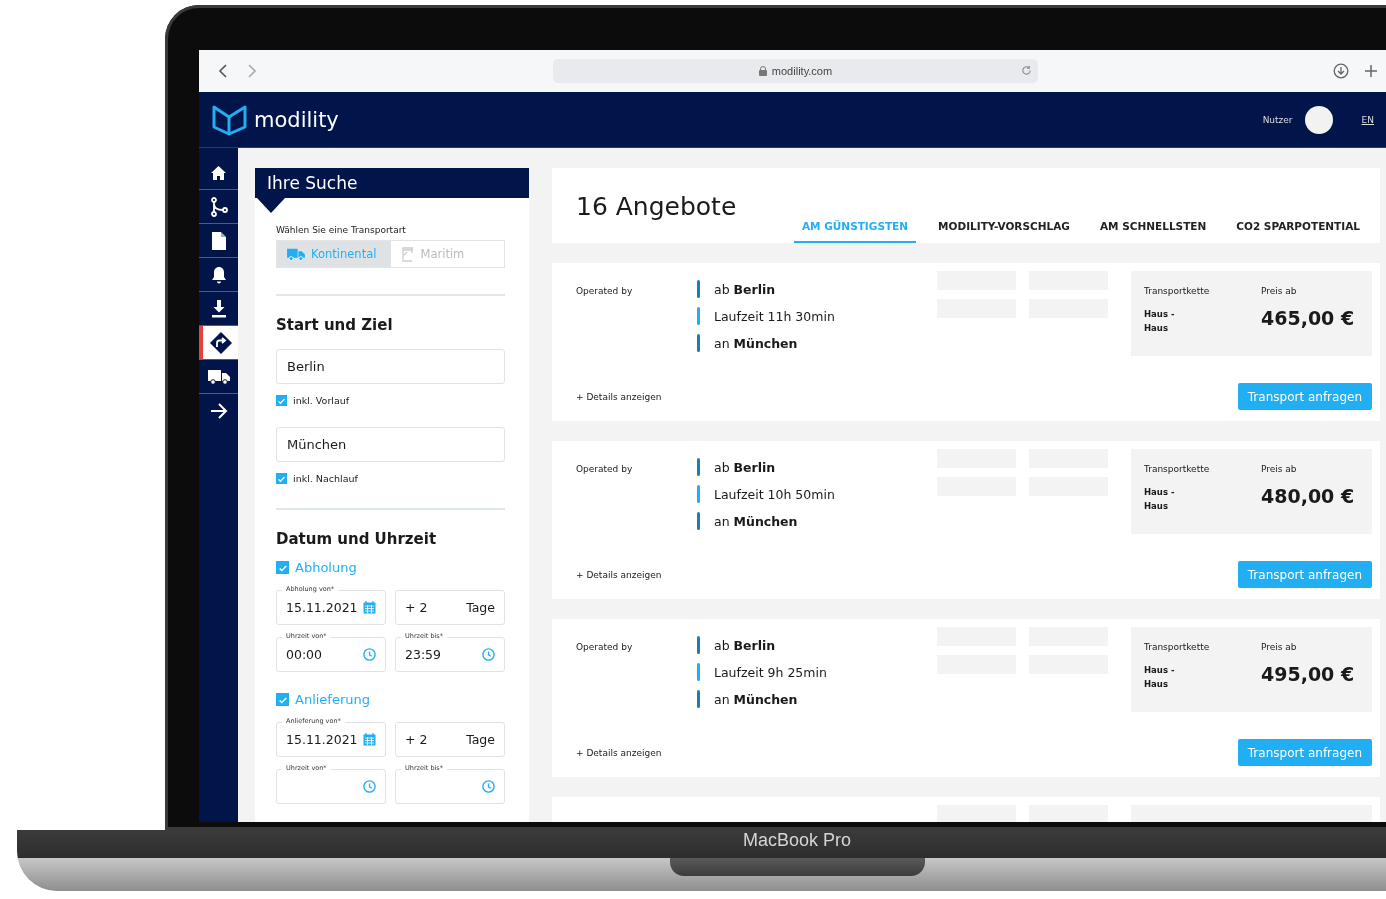 Image resolution: width=1386 pixels, height=899 pixels. I want to click on back-icon, so click(223, 71).